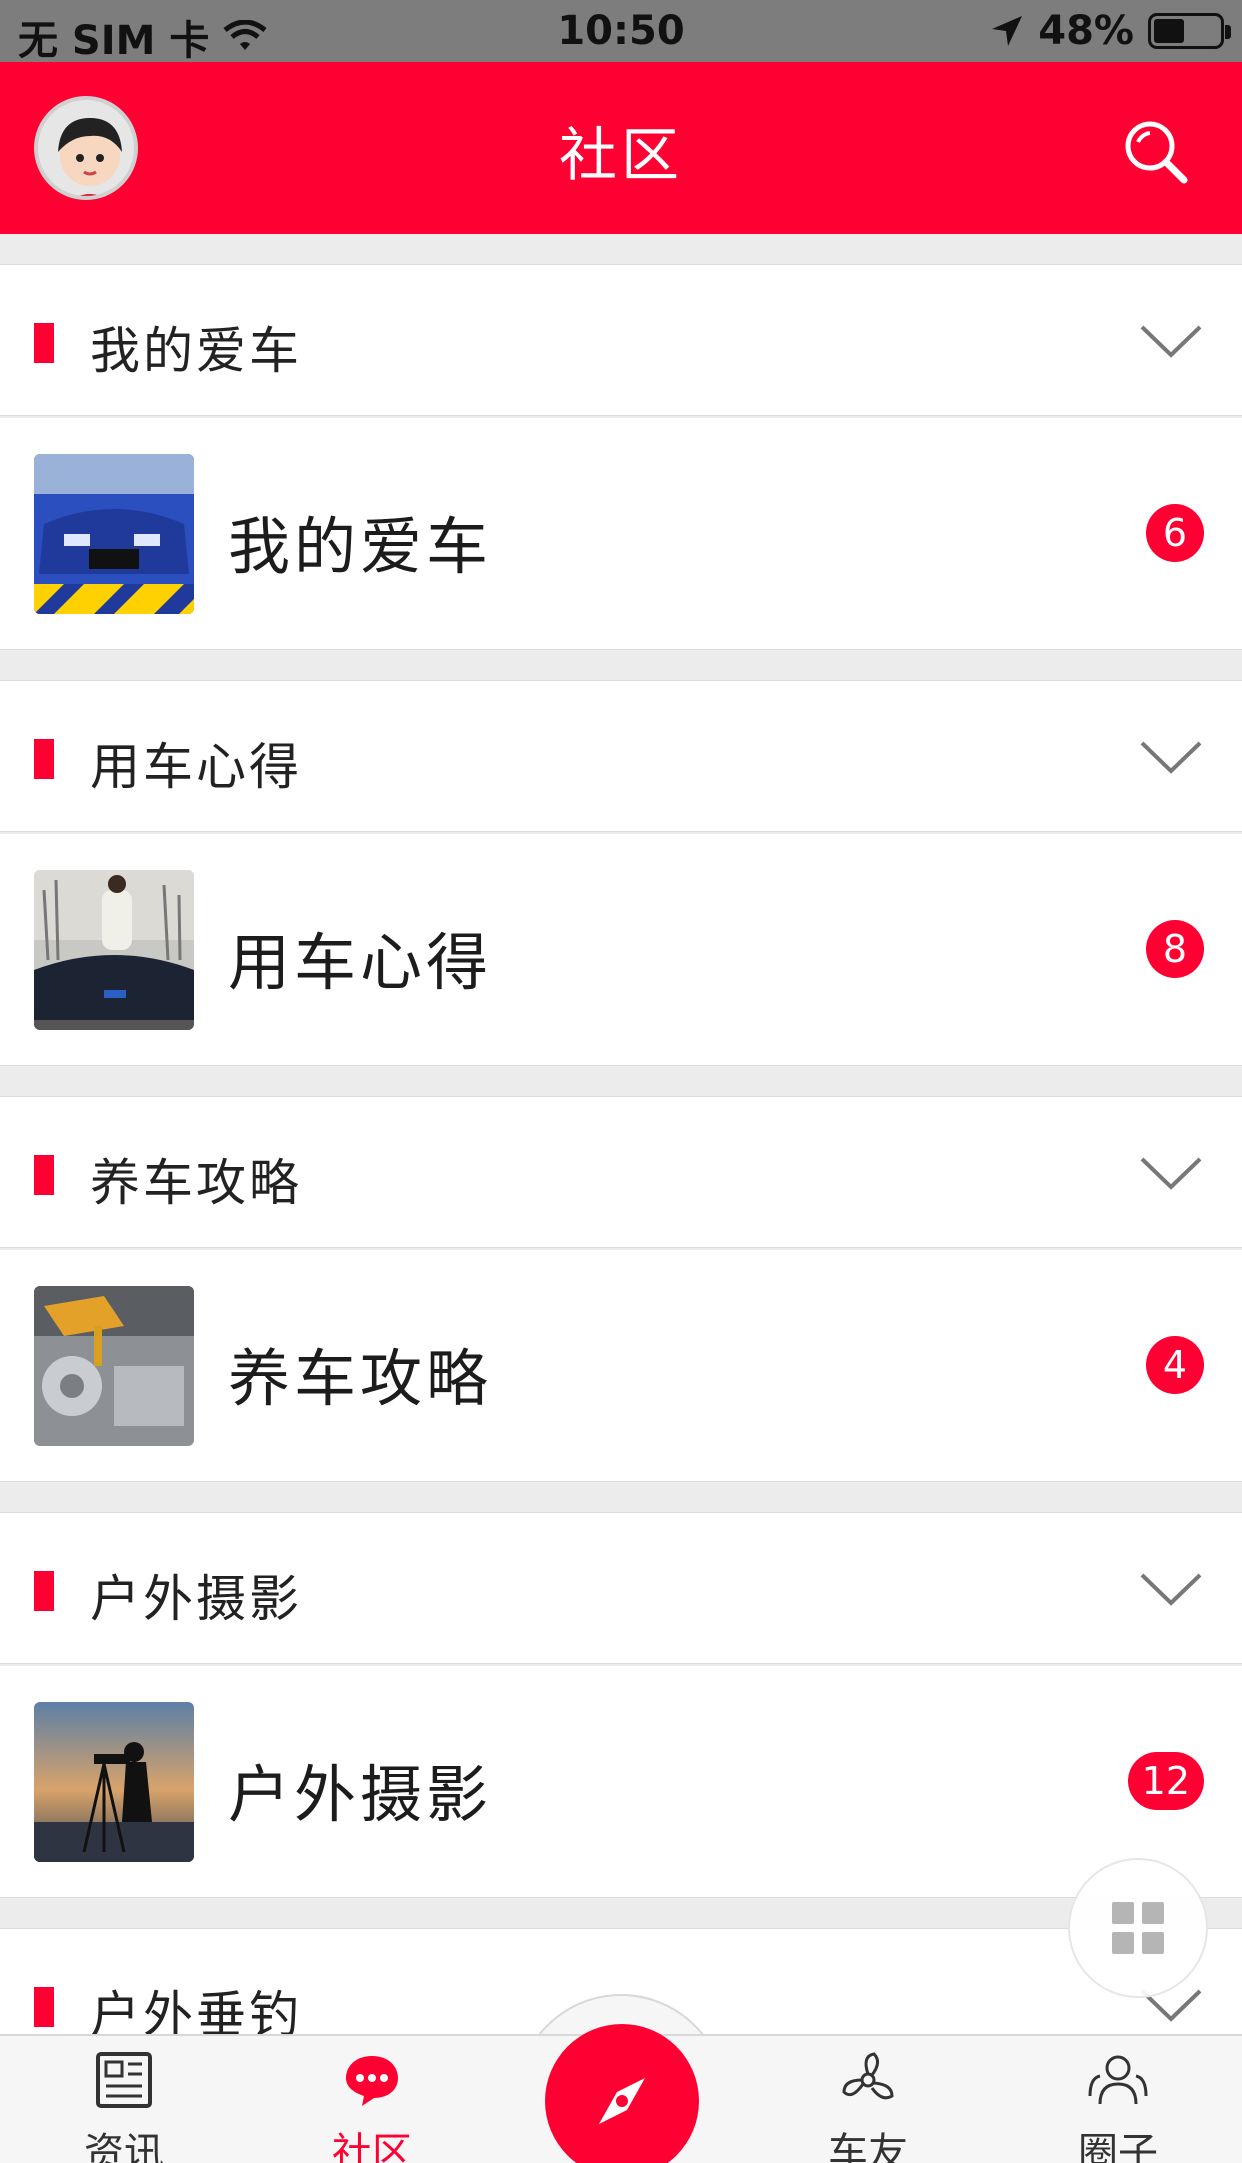 Image resolution: width=1242 pixels, height=2163 pixels. I want to click on forum-item-outdoor-photography: 户外摄影 12, so click(621, 1782).